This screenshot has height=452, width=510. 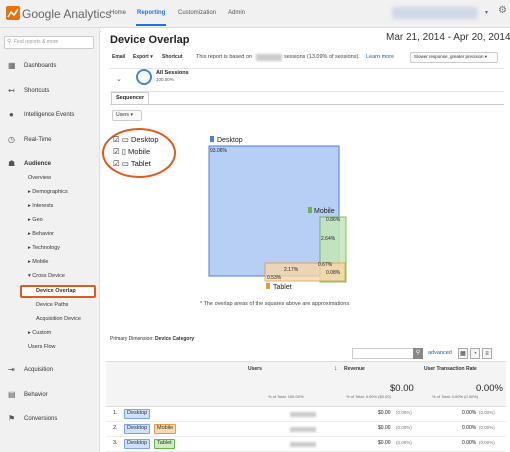 I want to click on desktop-legend-icon, so click(x=212, y=139).